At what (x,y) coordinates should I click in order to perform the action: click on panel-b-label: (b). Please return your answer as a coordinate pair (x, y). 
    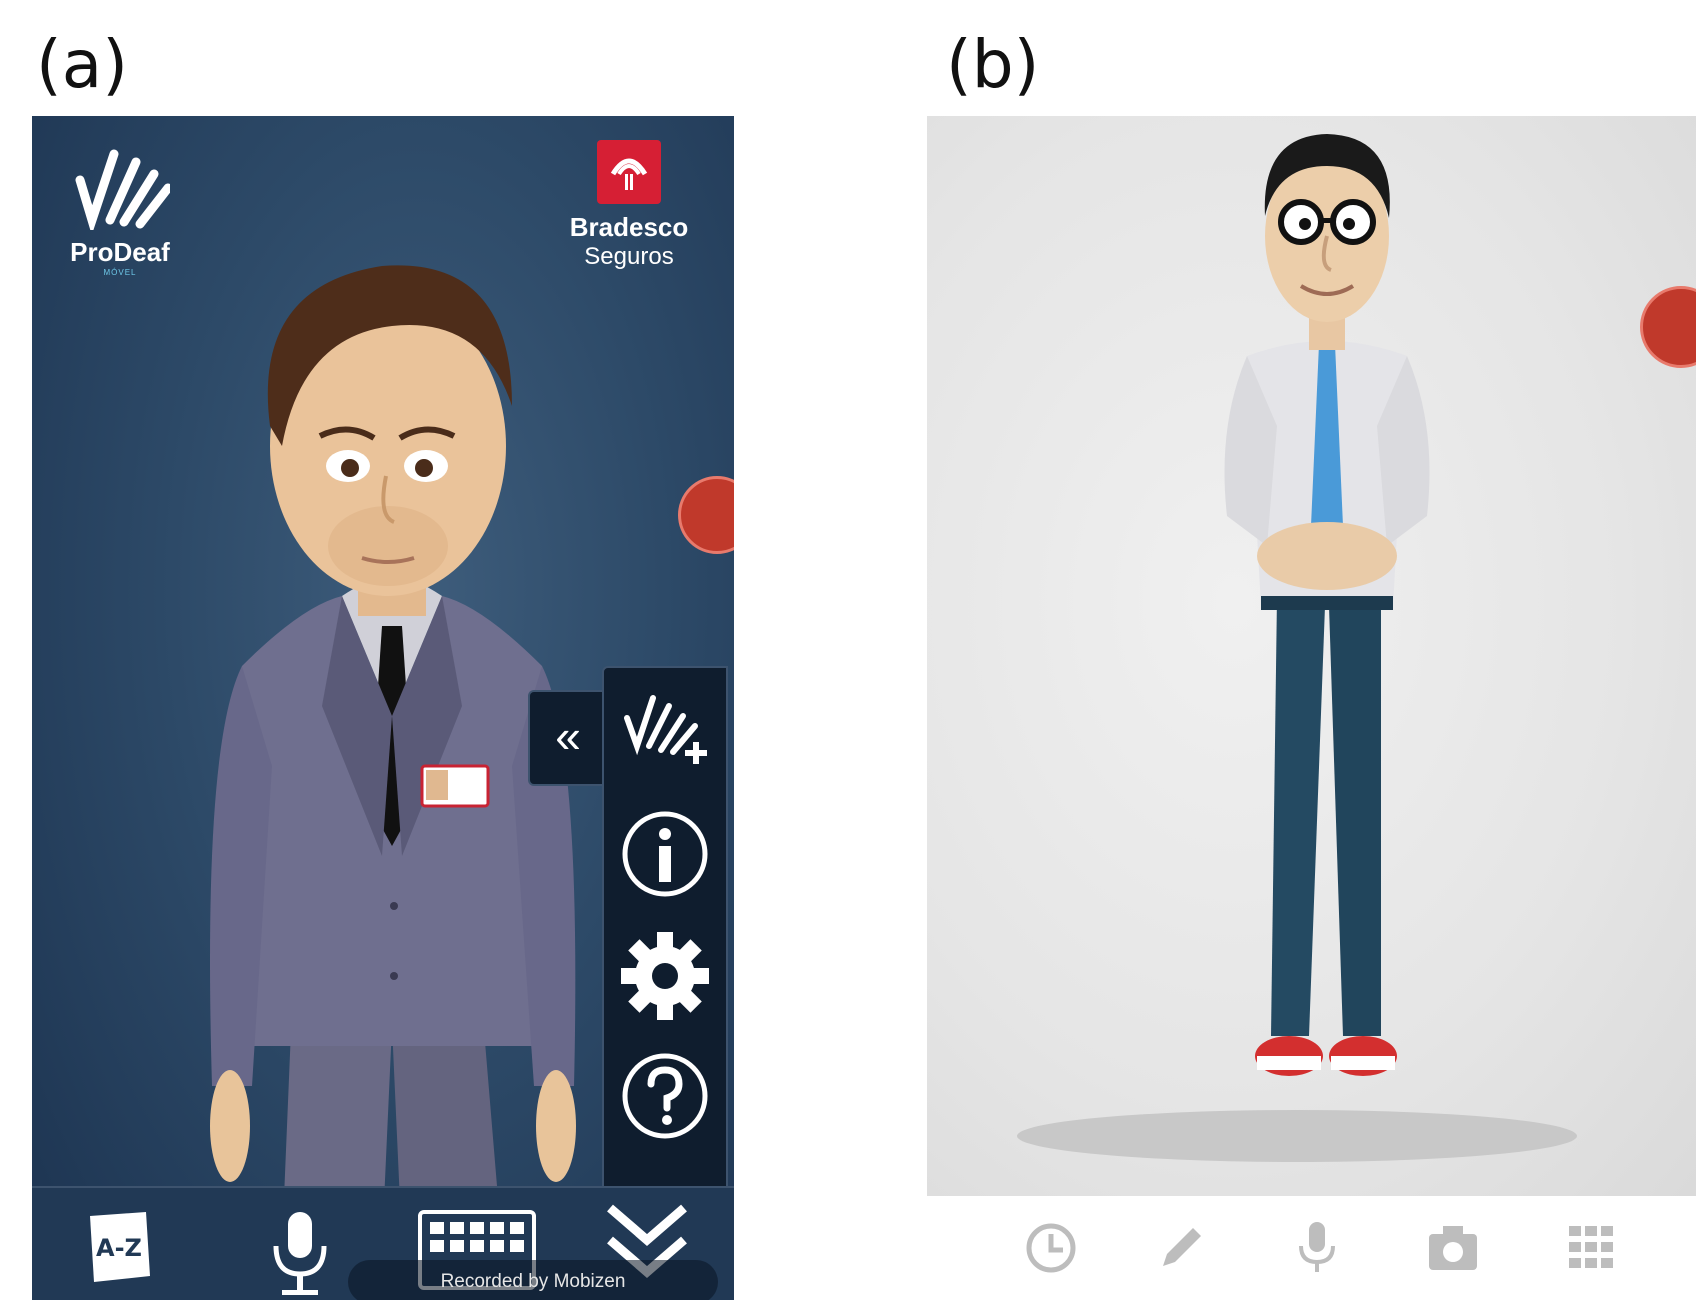
    Looking at the image, I should click on (993, 64).